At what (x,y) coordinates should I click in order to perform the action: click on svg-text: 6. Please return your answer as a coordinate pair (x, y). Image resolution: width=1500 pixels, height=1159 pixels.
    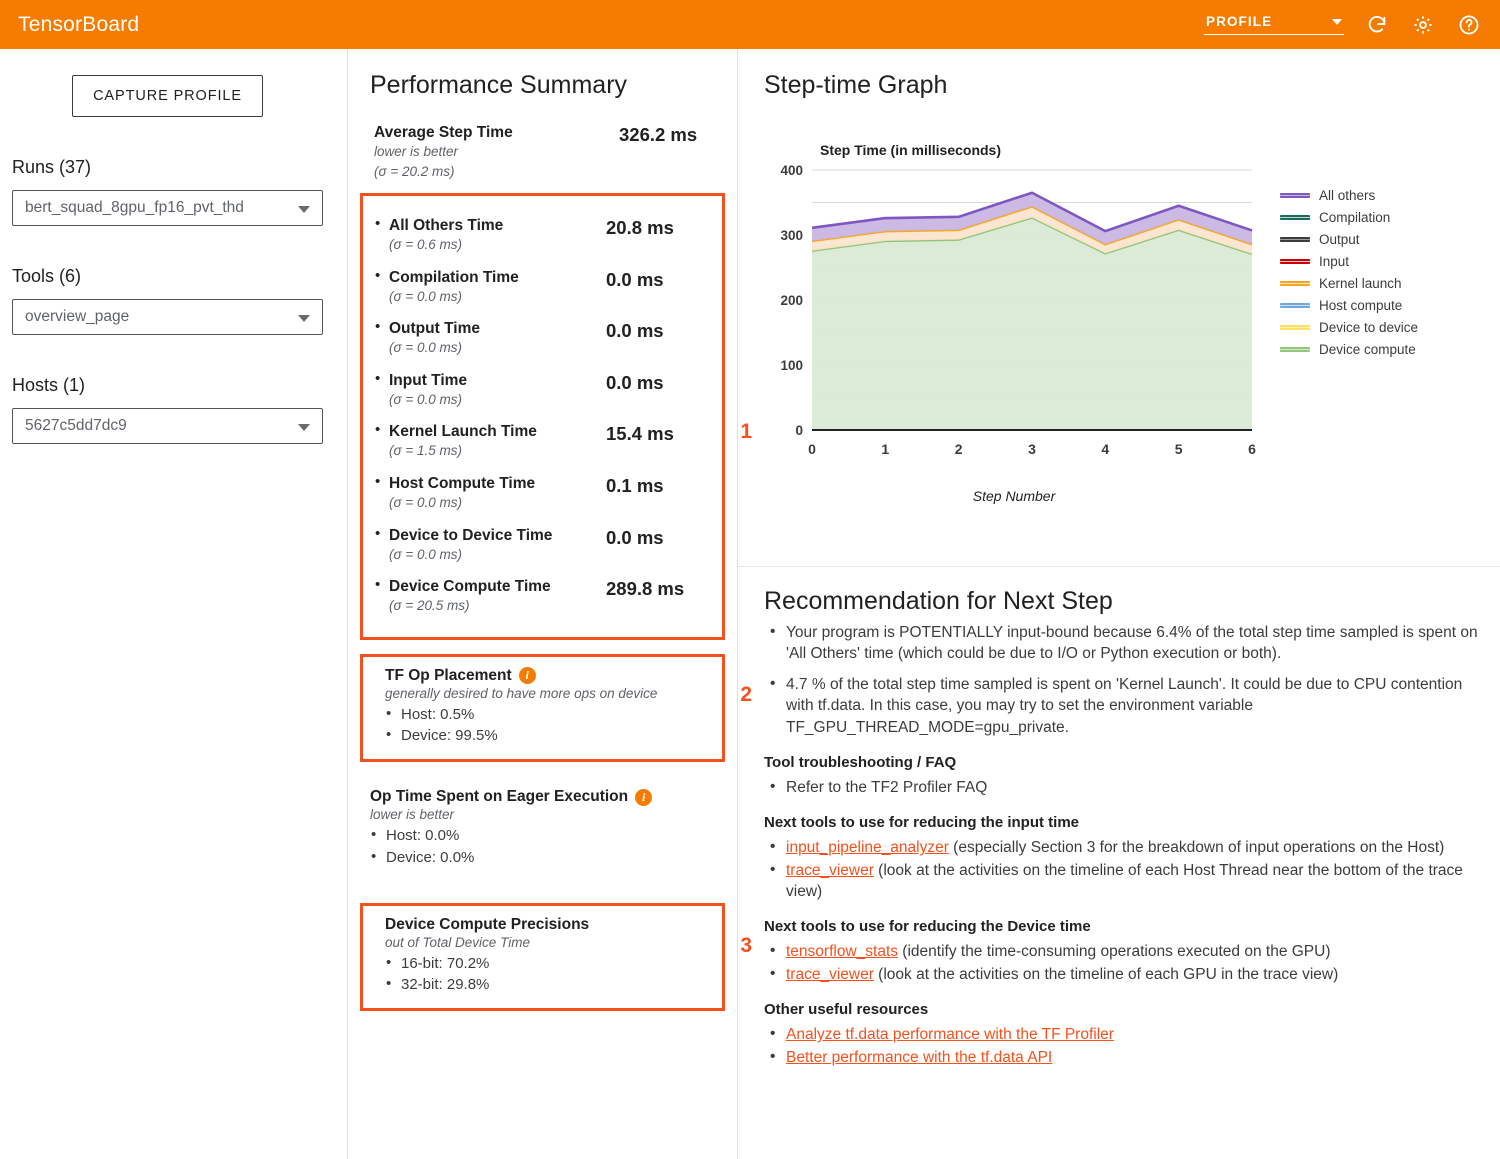
    Looking at the image, I should click on (1252, 449).